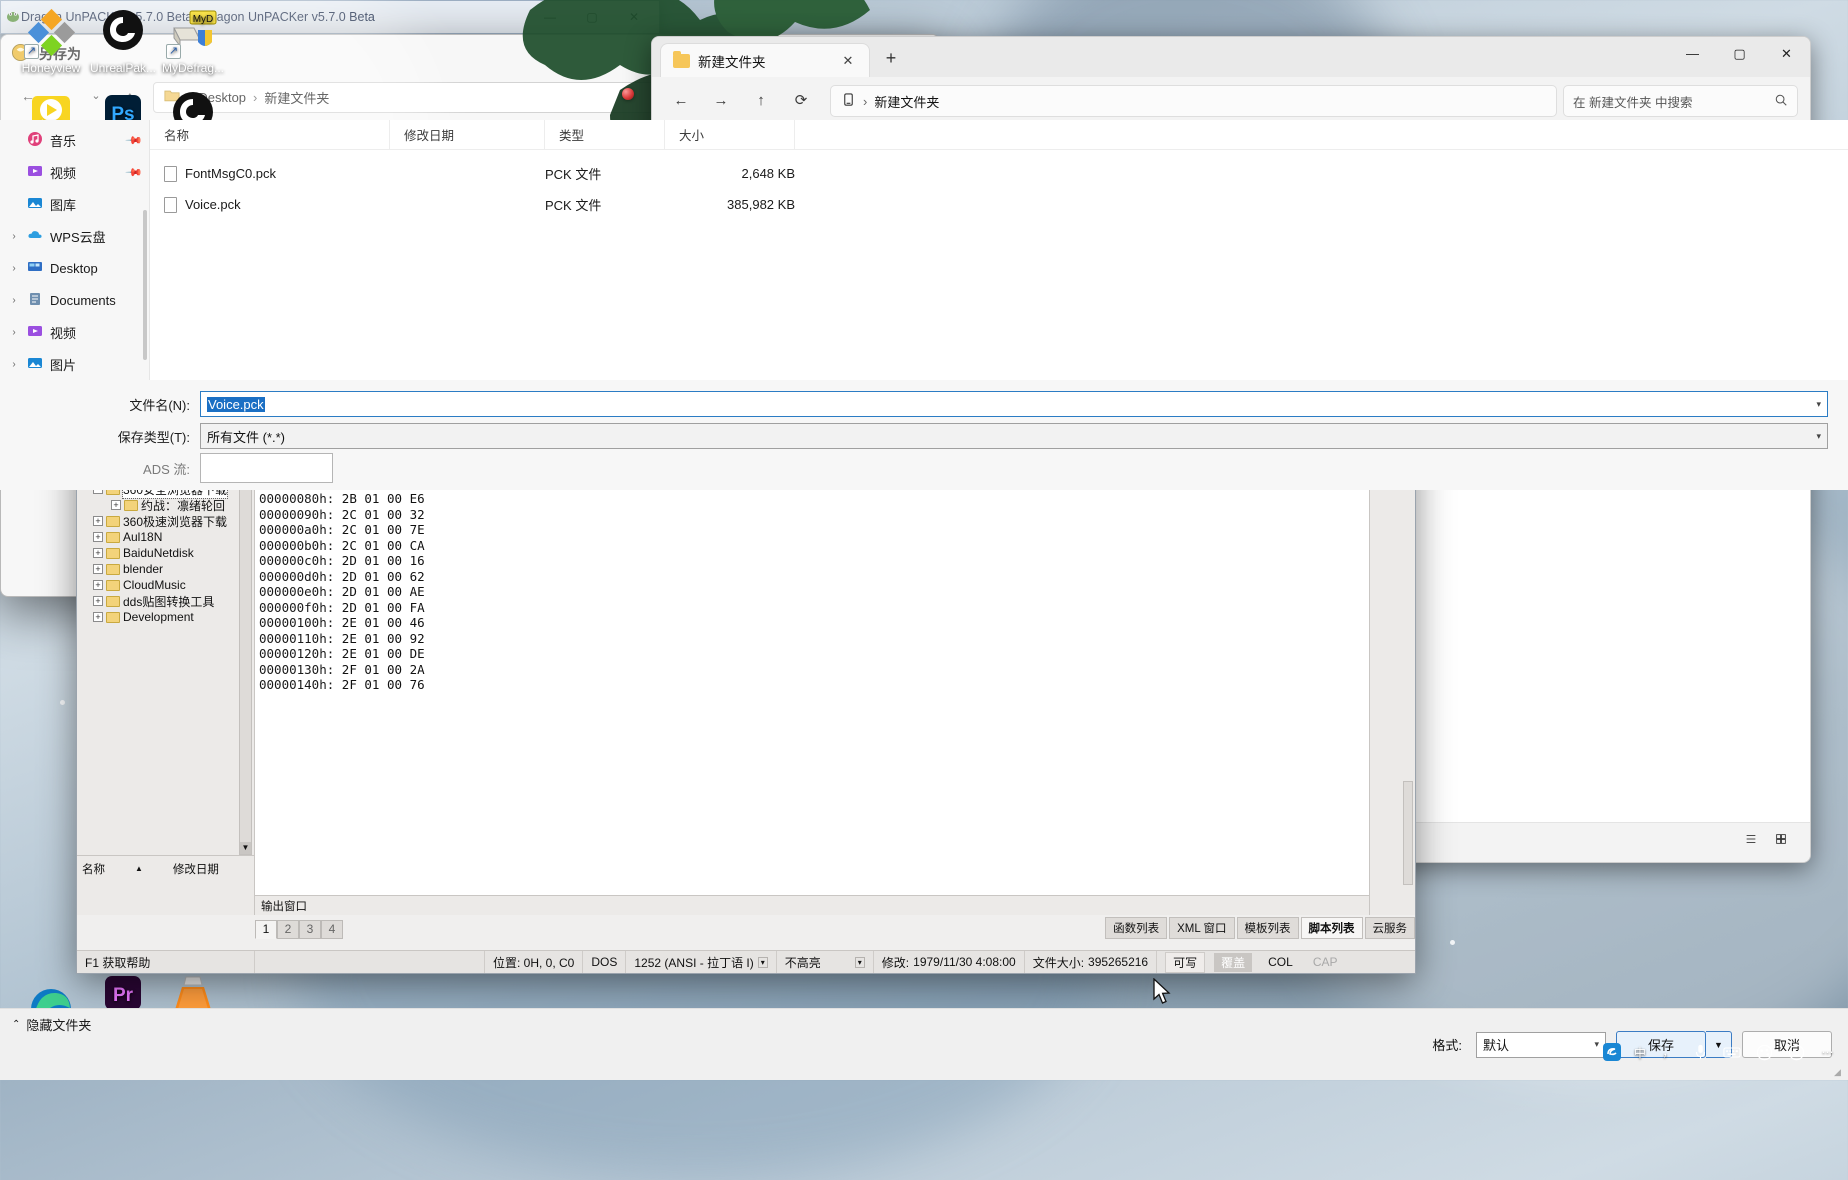 This screenshot has width=1848, height=1180. Describe the element at coordinates (1680, 101) in the screenshot. I see `explorer-search-box: 在 新建文件夹 中搜索` at that location.